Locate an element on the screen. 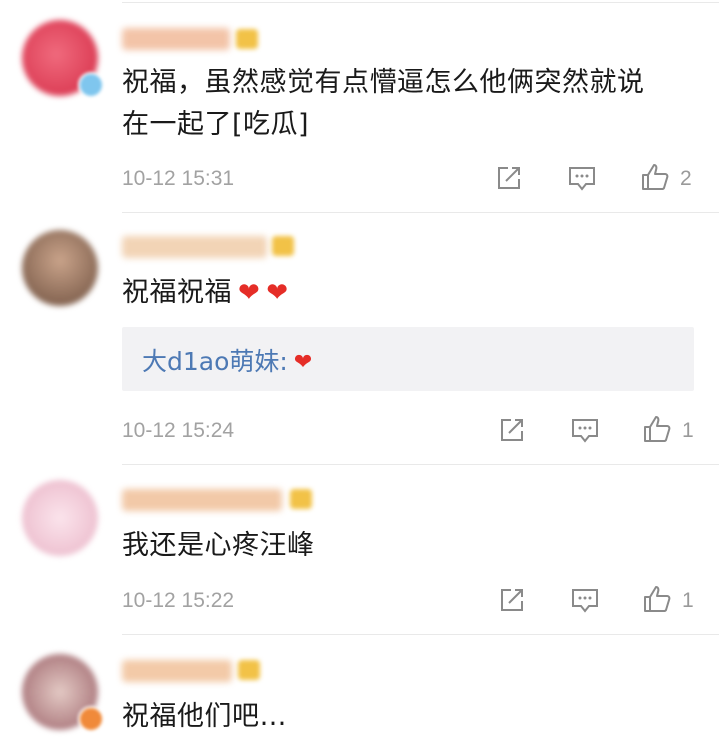  vip-badge-icon is located at coordinates (91, 719).